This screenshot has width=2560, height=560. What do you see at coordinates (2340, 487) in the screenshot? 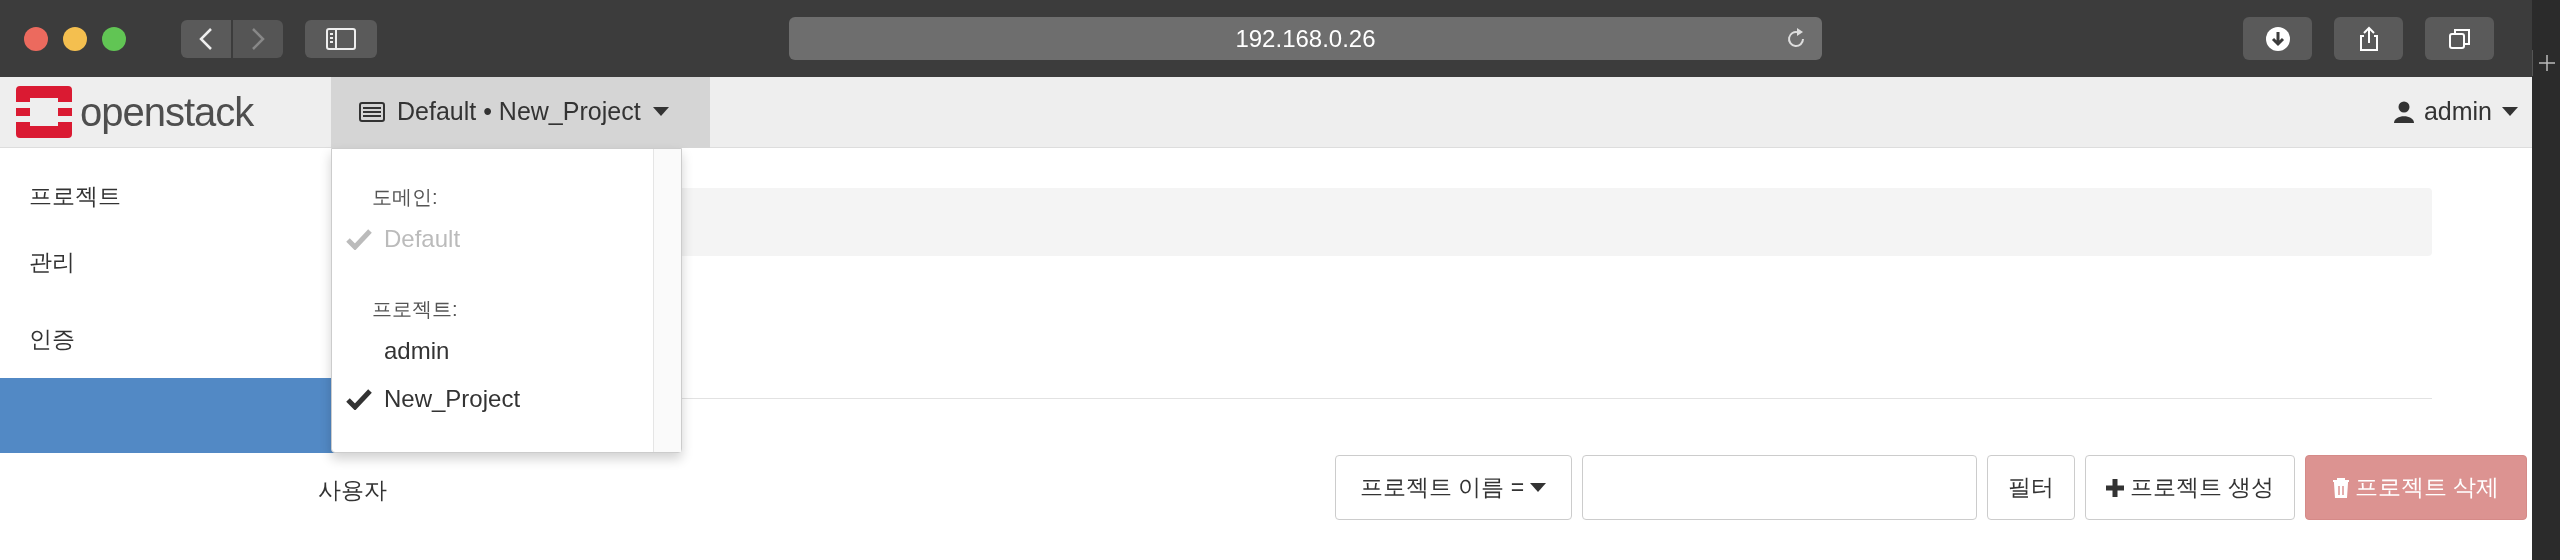
I see `trash-icon` at bounding box center [2340, 487].